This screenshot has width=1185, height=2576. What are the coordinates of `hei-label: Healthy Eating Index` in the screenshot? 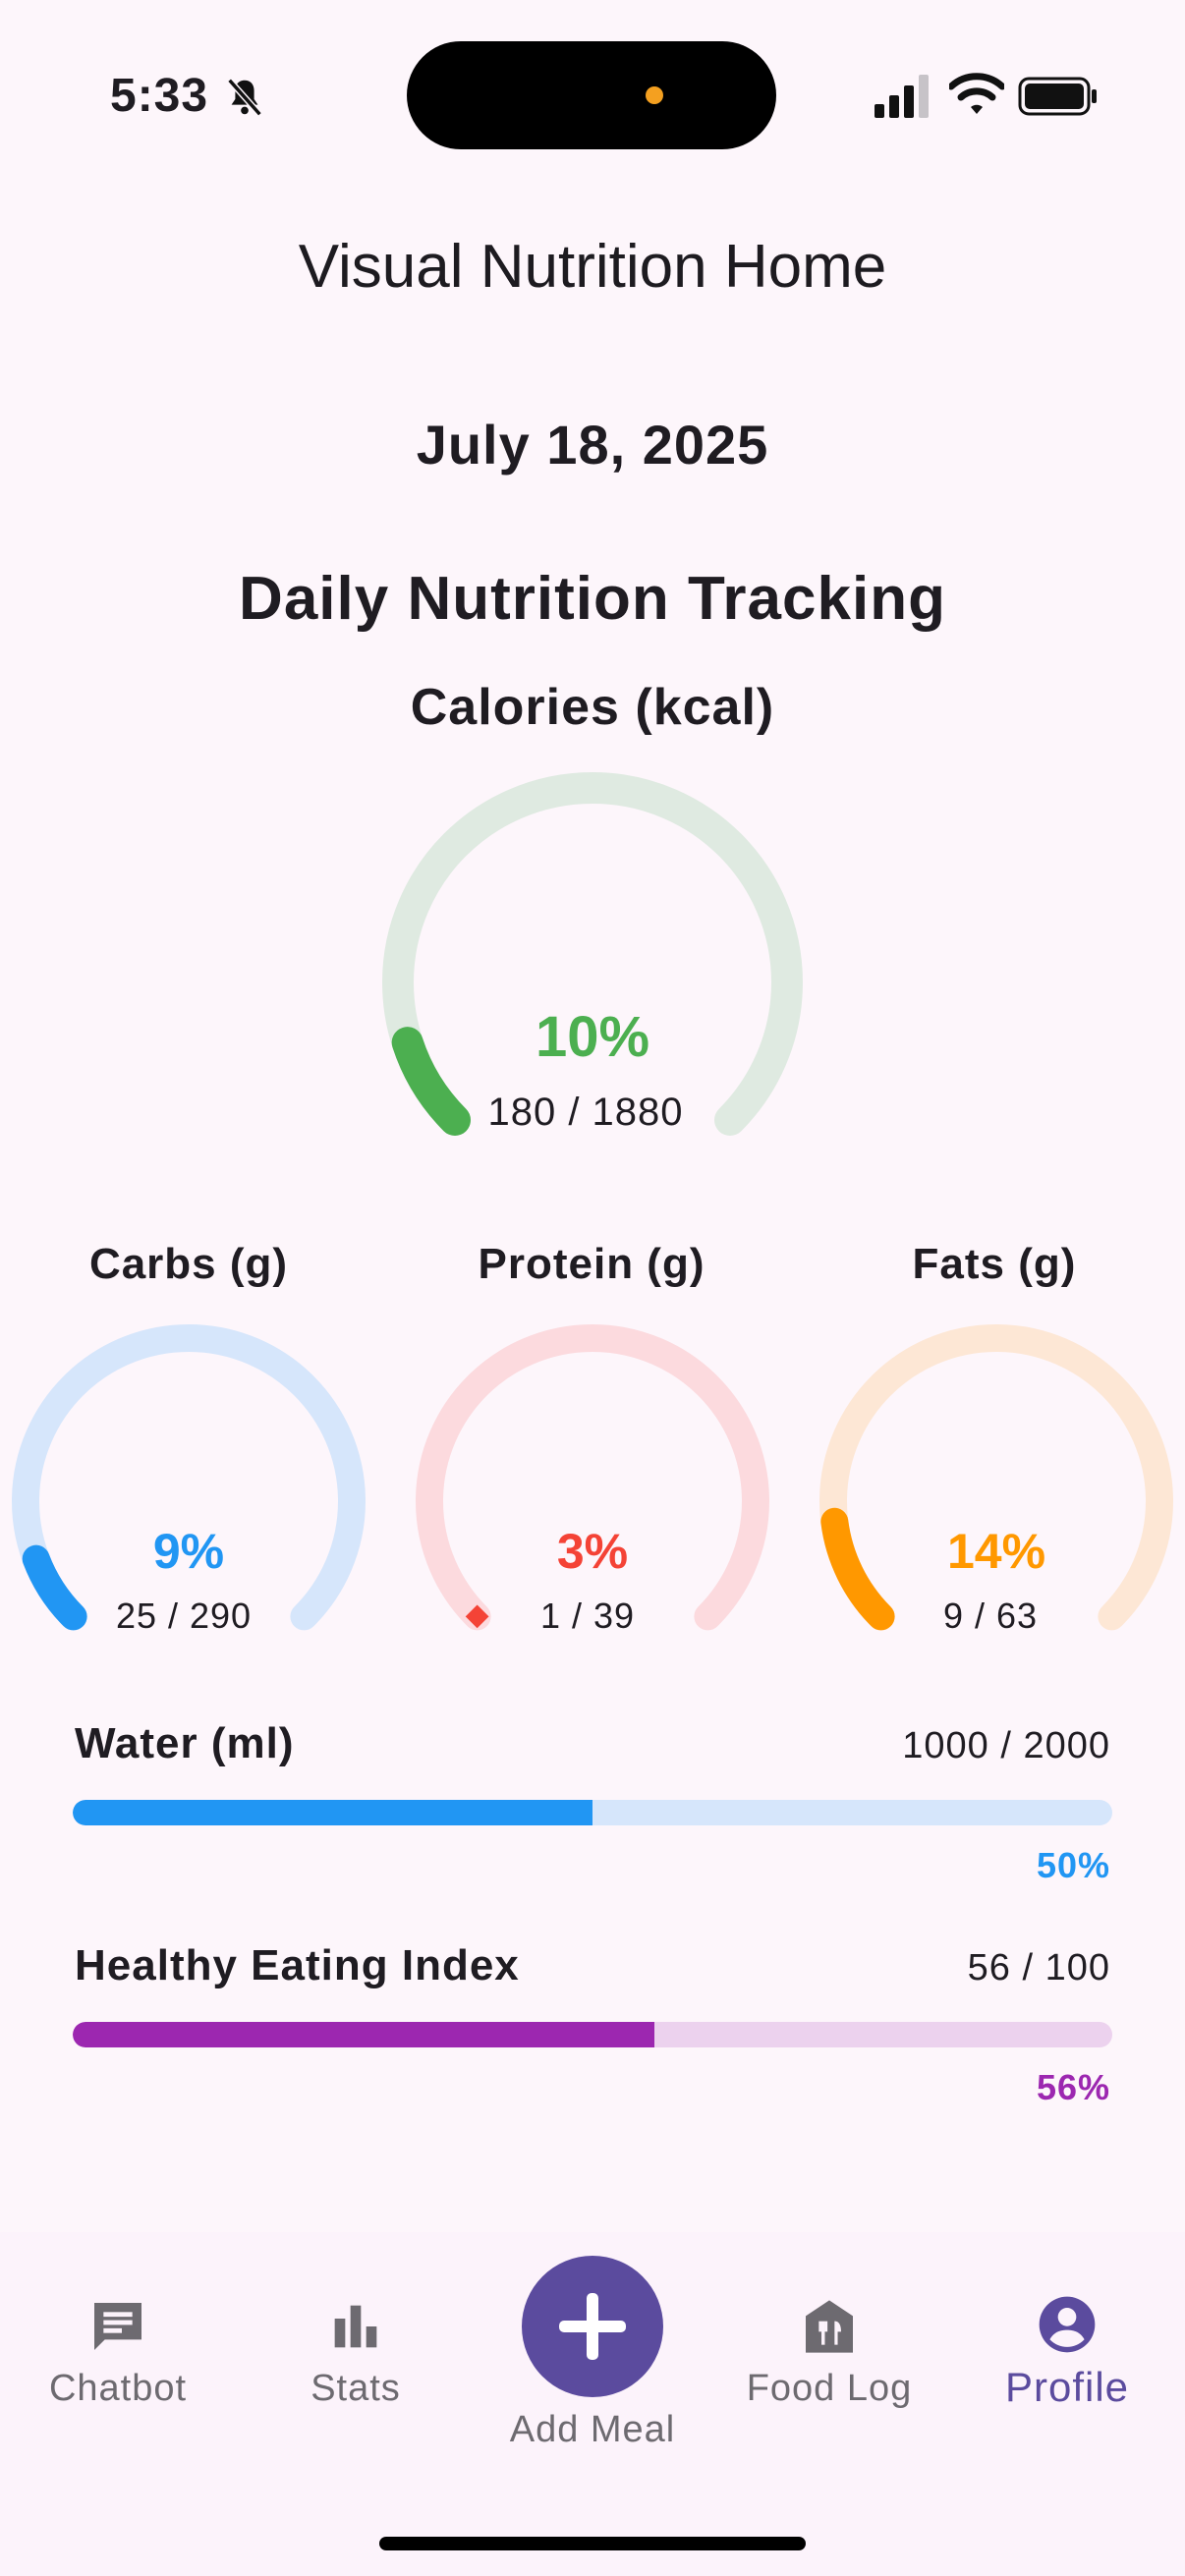 It's located at (297, 1965).